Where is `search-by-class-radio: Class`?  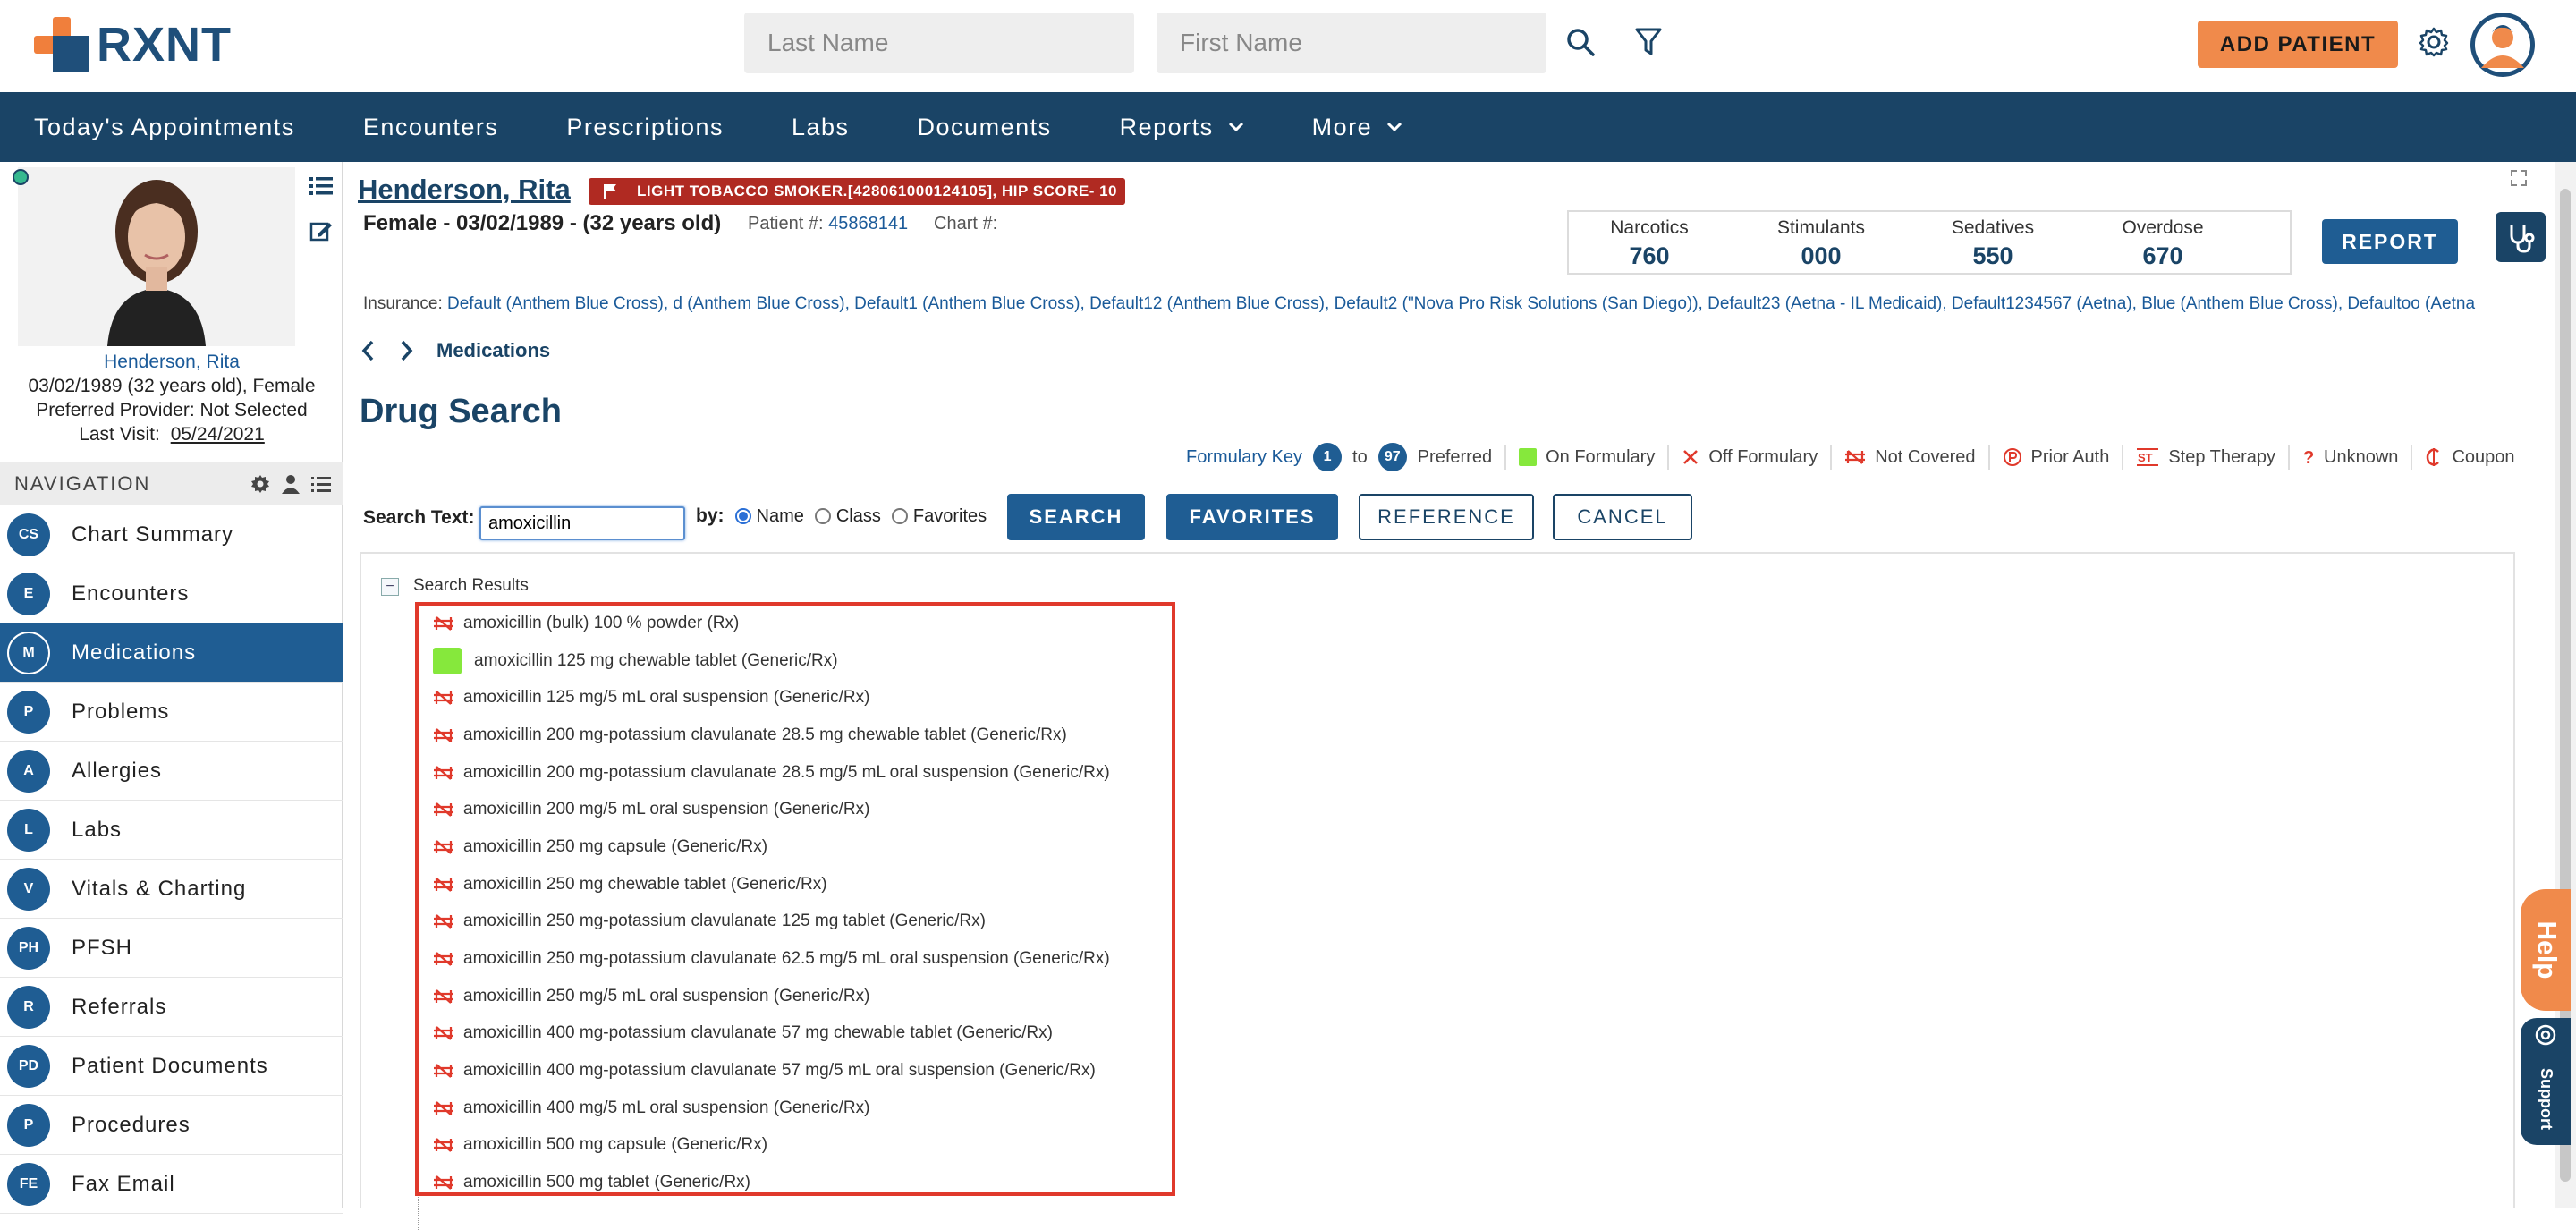 search-by-class-radio: Class is located at coordinates (847, 516).